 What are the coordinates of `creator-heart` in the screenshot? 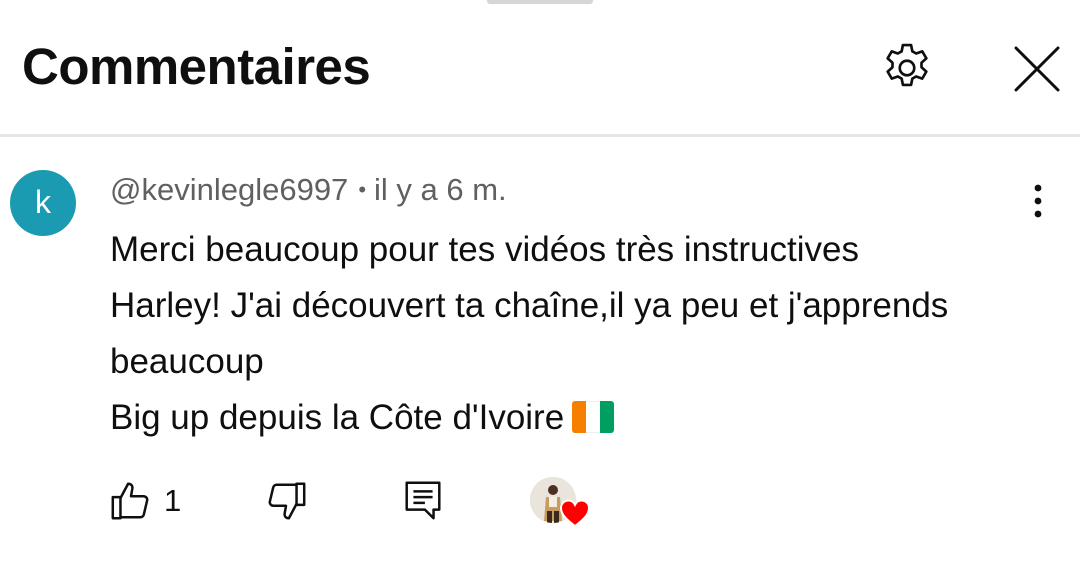 It's located at (560, 503).